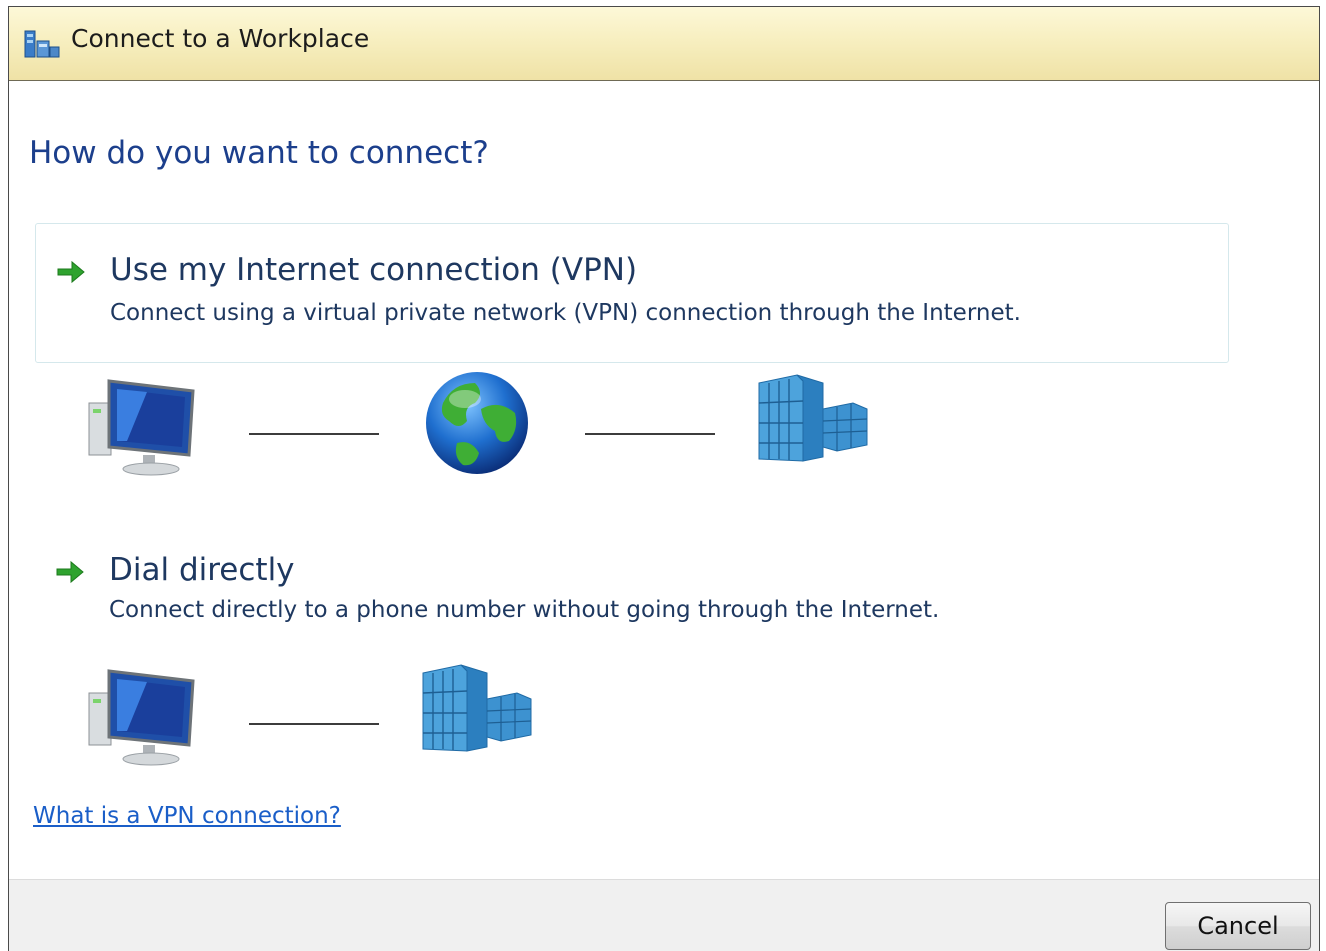 The height and width of the screenshot is (951, 1326). What do you see at coordinates (477, 423) in the screenshot?
I see `globe-icon` at bounding box center [477, 423].